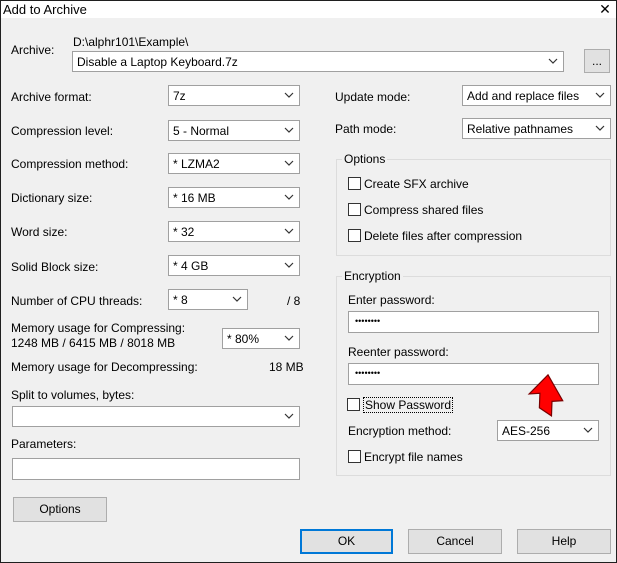 The width and height of the screenshot is (617, 563). What do you see at coordinates (234, 130) in the screenshot?
I see `compression-level-select: 5 - Normal` at bounding box center [234, 130].